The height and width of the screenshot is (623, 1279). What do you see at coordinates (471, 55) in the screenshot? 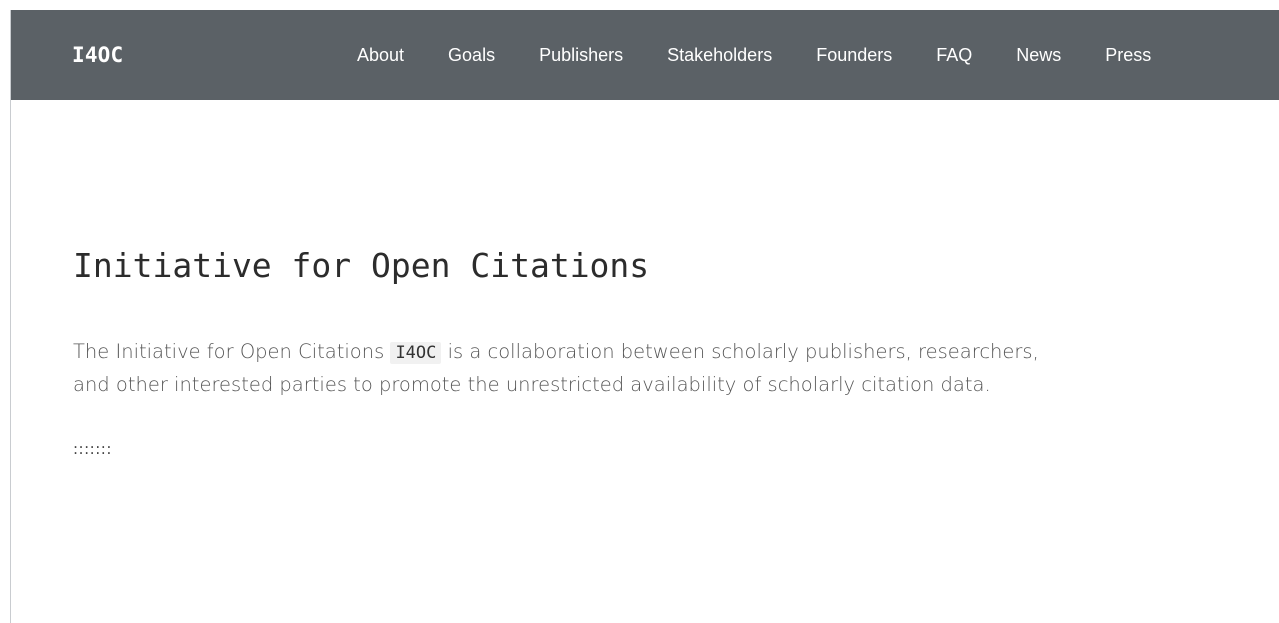
I see `nav-link-goals: Goals` at bounding box center [471, 55].